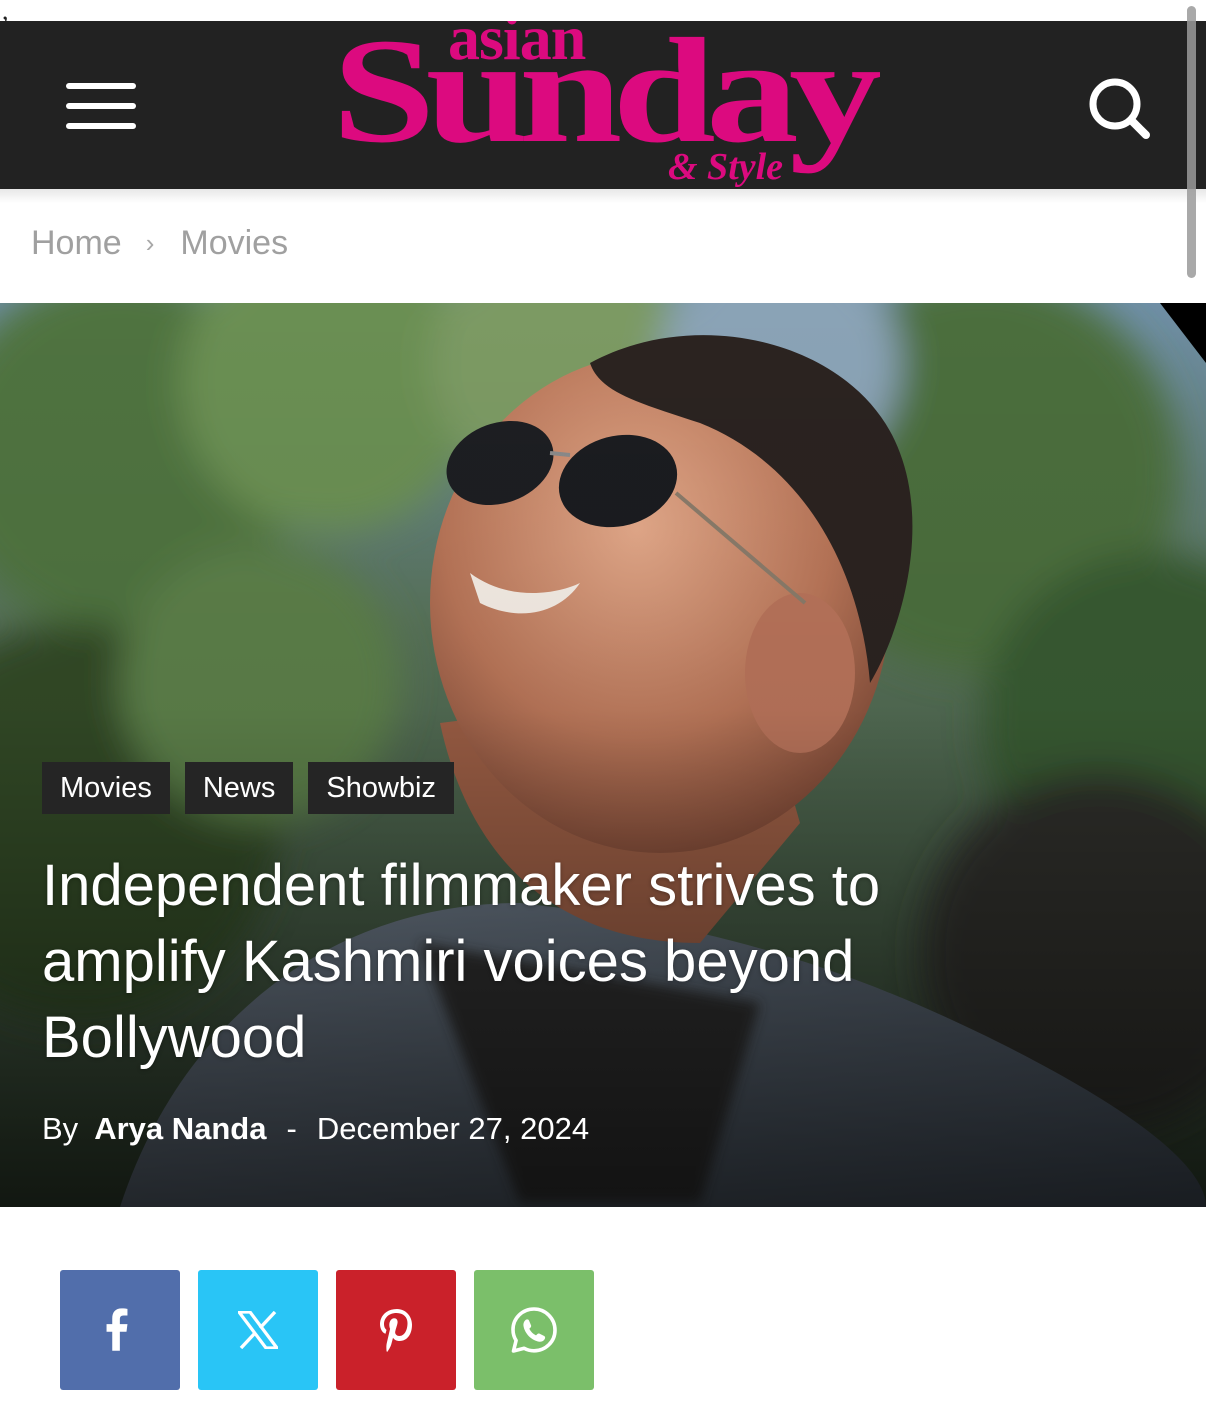 The width and height of the screenshot is (1206, 1422). Describe the element at coordinates (180, 1129) in the screenshot. I see `author-link: Arya Nanda` at that location.